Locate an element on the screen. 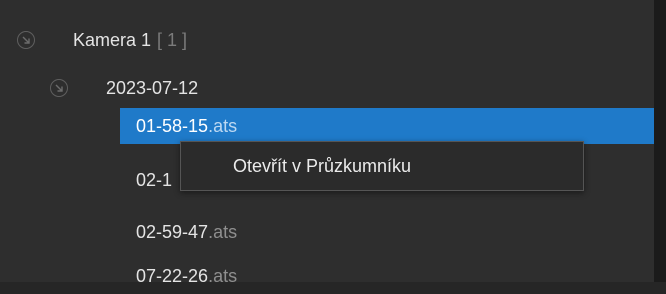  file-base: 02-59-47 is located at coordinates (172, 231).